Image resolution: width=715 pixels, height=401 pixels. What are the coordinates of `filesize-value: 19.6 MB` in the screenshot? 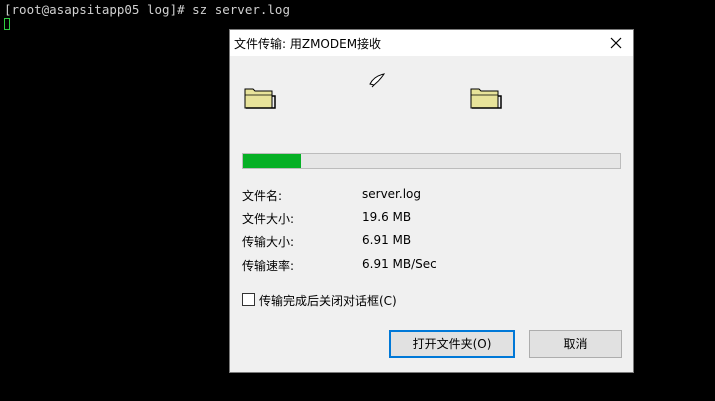 It's located at (387, 217).